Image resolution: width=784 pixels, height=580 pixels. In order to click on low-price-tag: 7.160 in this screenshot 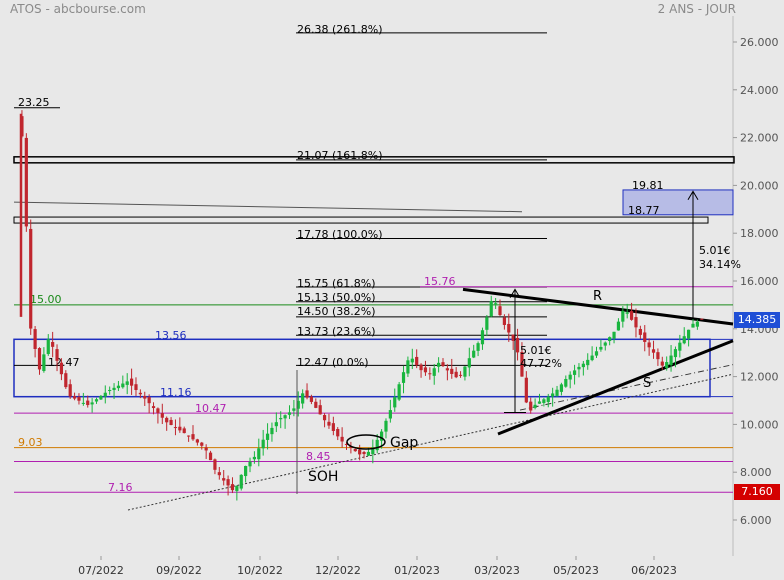, I will do `click(757, 492)`.